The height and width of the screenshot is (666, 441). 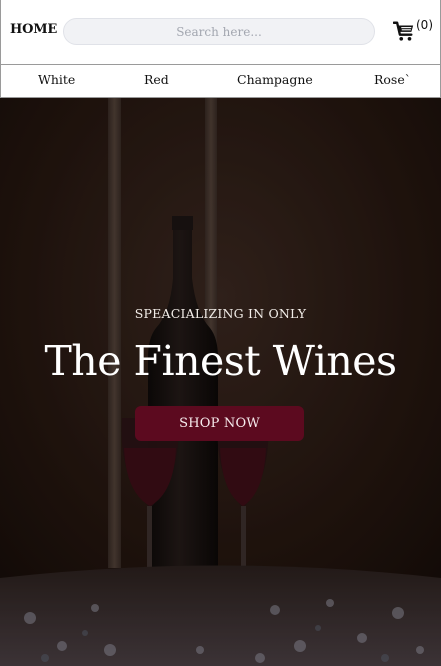 I want to click on header-bar: HOME (0), so click(x=220, y=32).